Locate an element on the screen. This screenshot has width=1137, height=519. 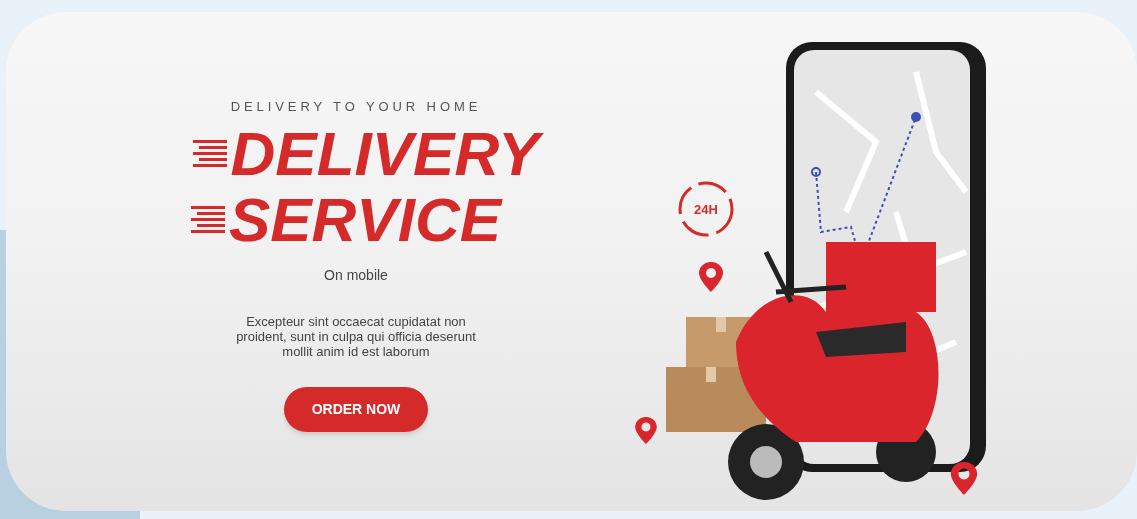
clock-24h-icon is located at coordinates (706, 208).